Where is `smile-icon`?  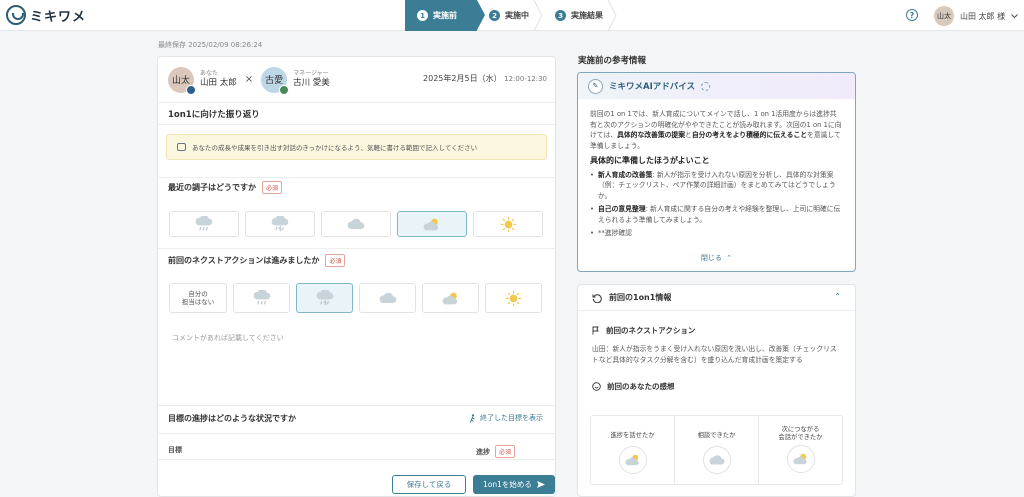
smile-icon is located at coordinates (596, 386).